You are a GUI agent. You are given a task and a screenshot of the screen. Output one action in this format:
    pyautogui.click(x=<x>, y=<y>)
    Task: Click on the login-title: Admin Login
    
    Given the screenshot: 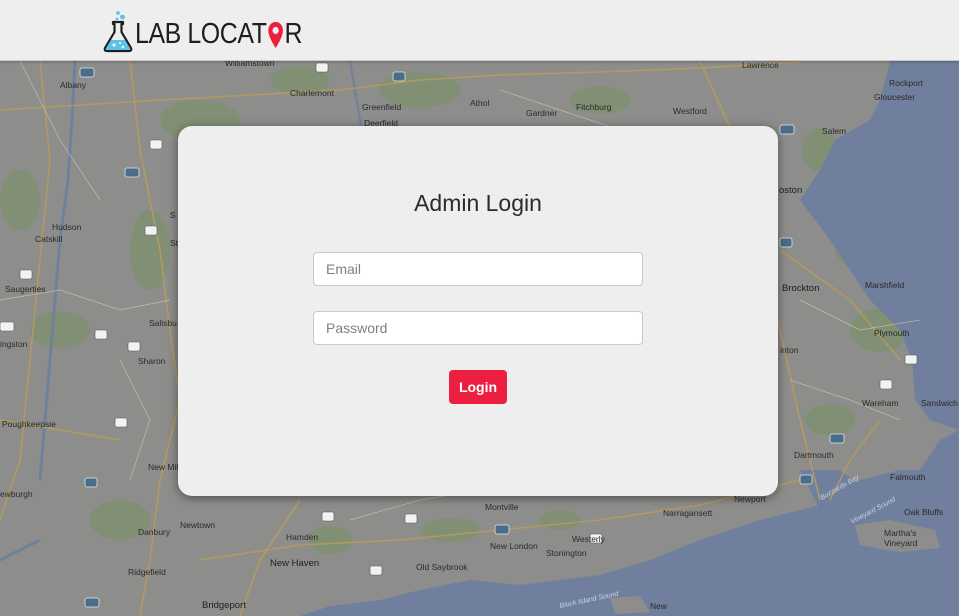 What is the action you would take?
    pyautogui.click(x=478, y=203)
    